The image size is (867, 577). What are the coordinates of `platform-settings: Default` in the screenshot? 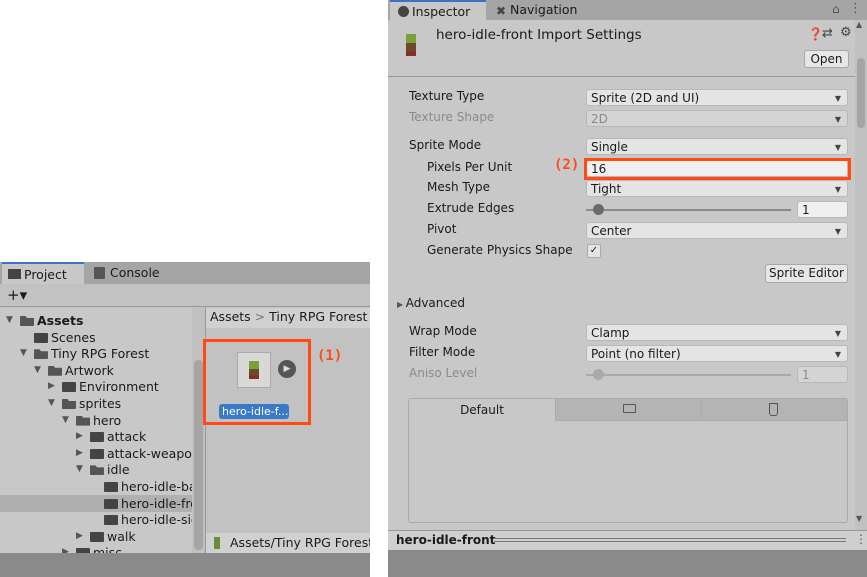 It's located at (628, 460).